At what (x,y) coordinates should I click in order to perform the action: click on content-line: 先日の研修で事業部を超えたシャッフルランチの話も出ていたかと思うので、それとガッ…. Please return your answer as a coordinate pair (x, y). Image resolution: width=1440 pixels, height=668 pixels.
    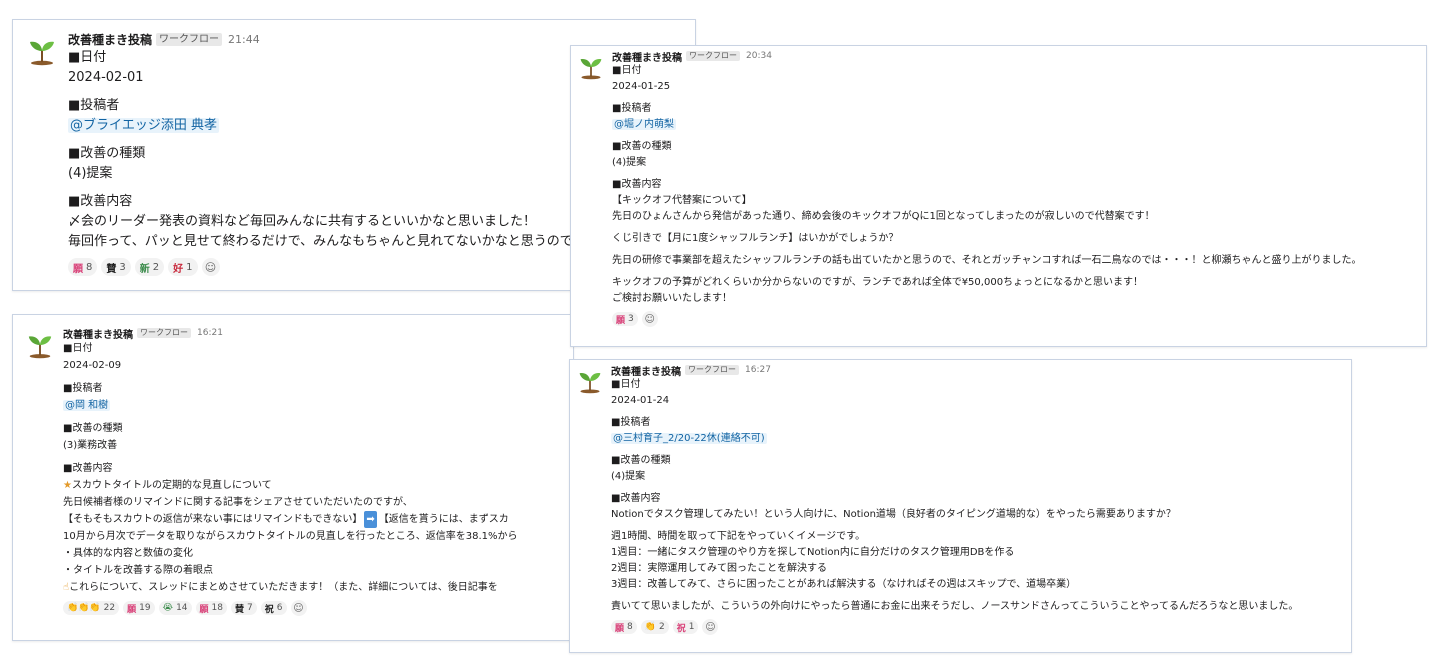
    Looking at the image, I should click on (987, 260).